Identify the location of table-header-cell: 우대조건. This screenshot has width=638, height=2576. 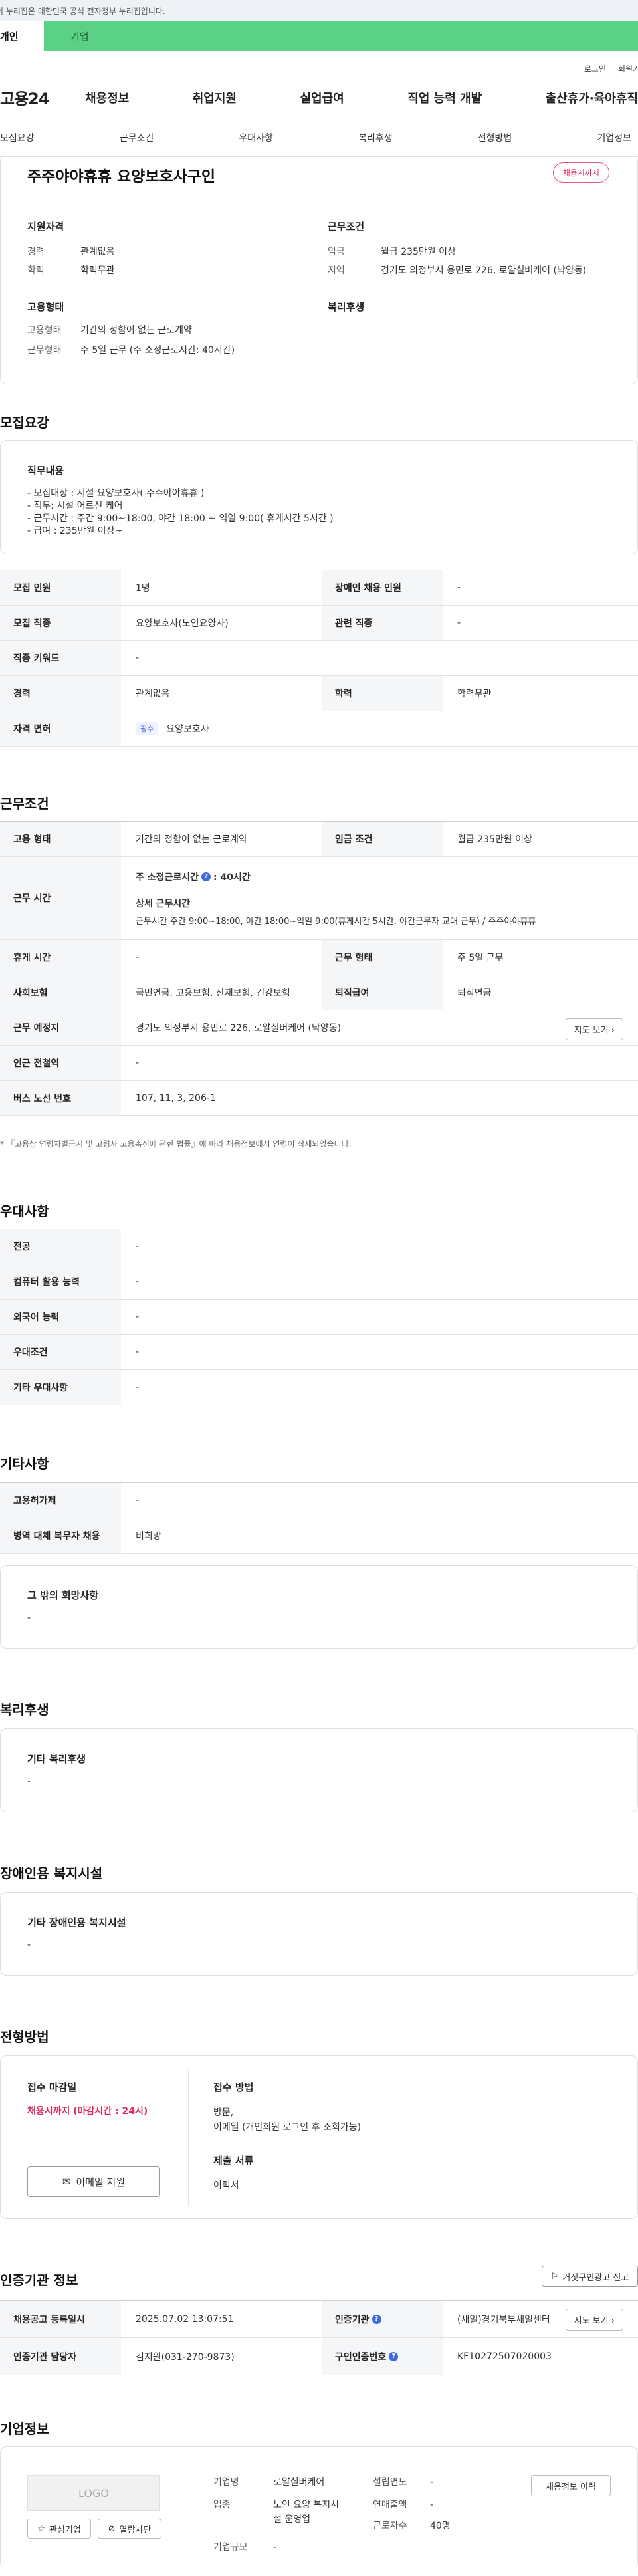
(60, 1352).